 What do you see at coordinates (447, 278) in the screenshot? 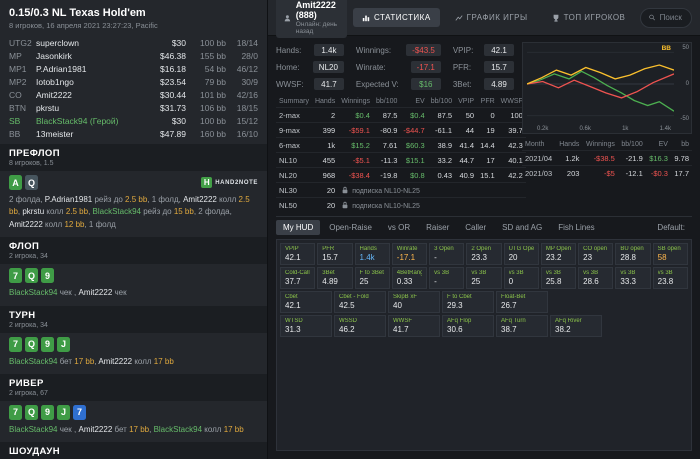
I see `hud-stat-cell: vs 3B -` at bounding box center [447, 278].